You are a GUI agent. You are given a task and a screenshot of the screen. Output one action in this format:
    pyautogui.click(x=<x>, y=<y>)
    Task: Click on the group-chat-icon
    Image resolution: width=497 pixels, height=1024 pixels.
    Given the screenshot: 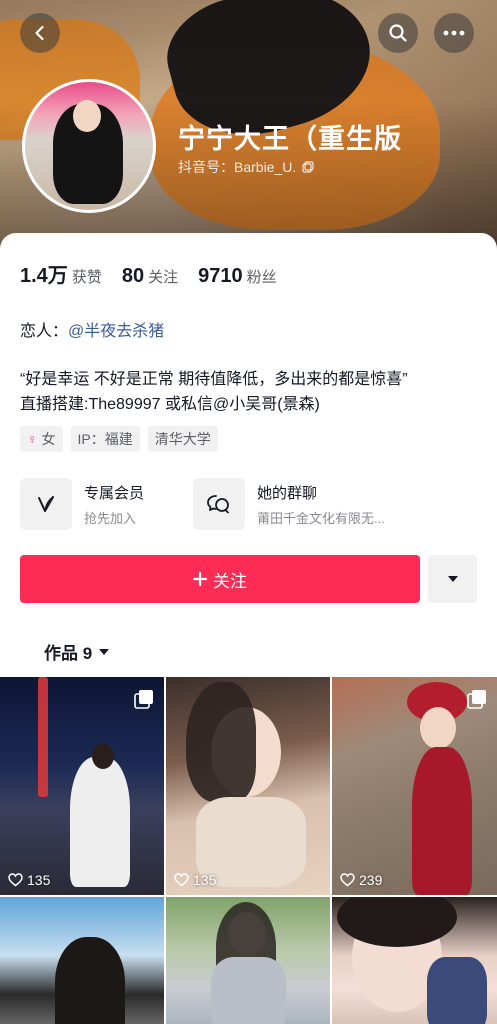 What is the action you would take?
    pyautogui.click(x=218, y=504)
    